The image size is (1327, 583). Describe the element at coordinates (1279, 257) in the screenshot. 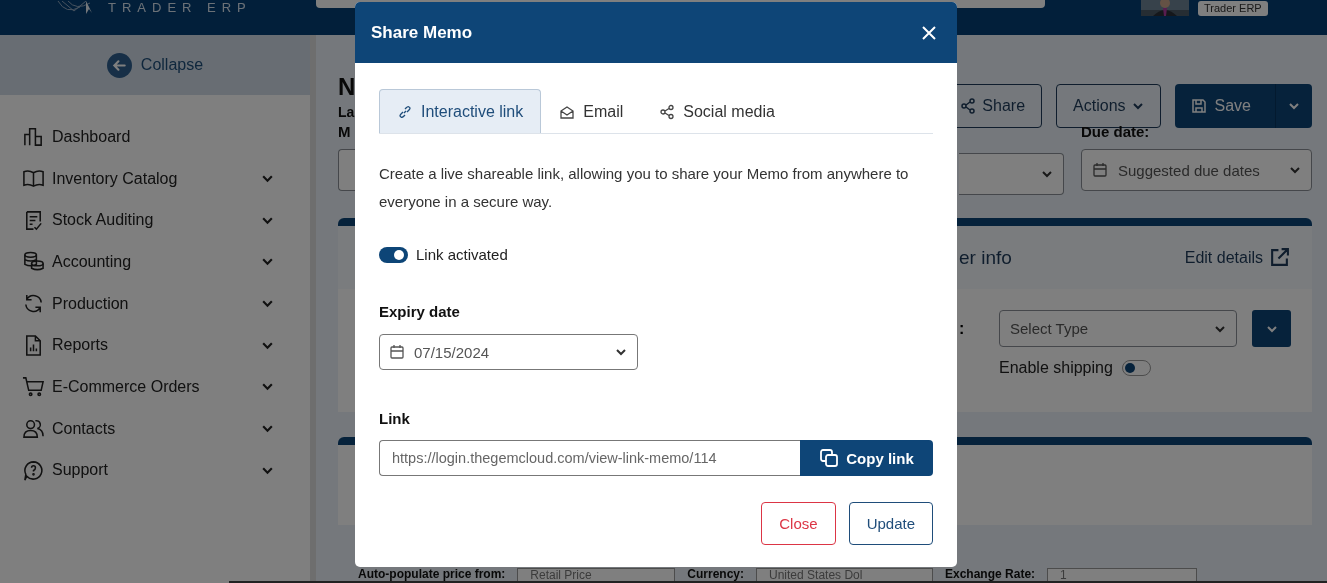

I see `external-link-icon` at that location.